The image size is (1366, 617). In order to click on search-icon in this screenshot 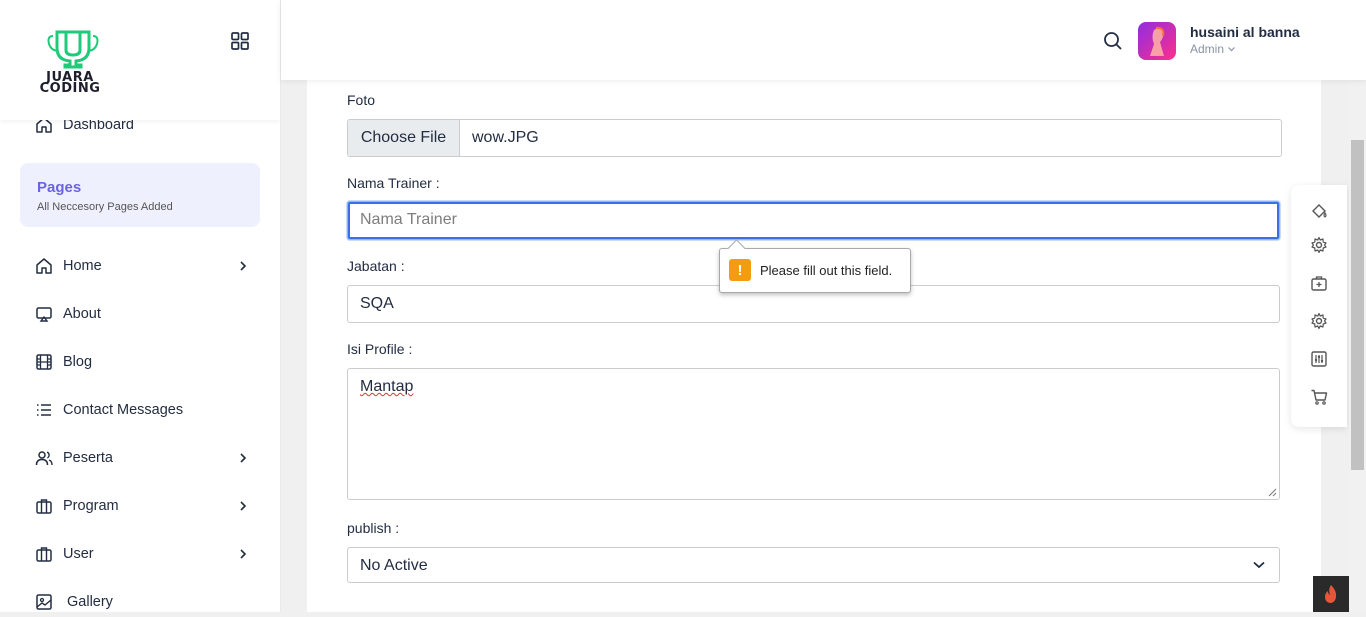, I will do `click(1113, 41)`.